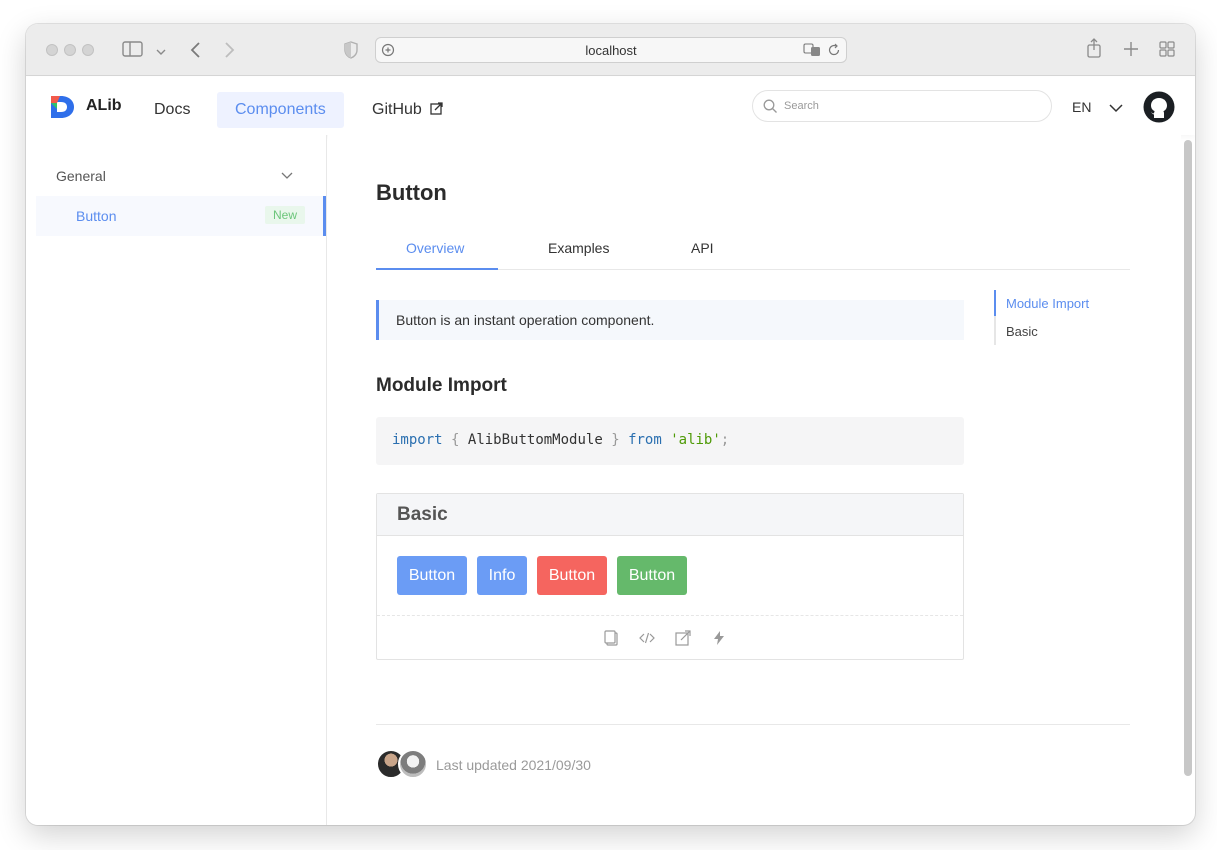  I want to click on sidebar-group-general: General, so click(81, 176).